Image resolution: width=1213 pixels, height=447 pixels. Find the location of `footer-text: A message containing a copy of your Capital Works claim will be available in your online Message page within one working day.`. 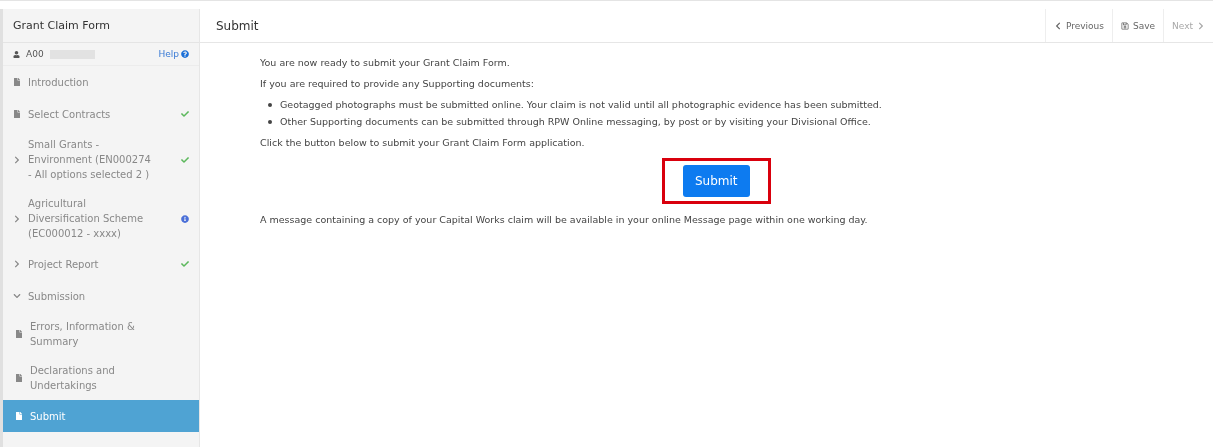

footer-text: A message containing a copy of your Capital Works claim will be available in your online Message page within one working day. is located at coordinates (564, 219).